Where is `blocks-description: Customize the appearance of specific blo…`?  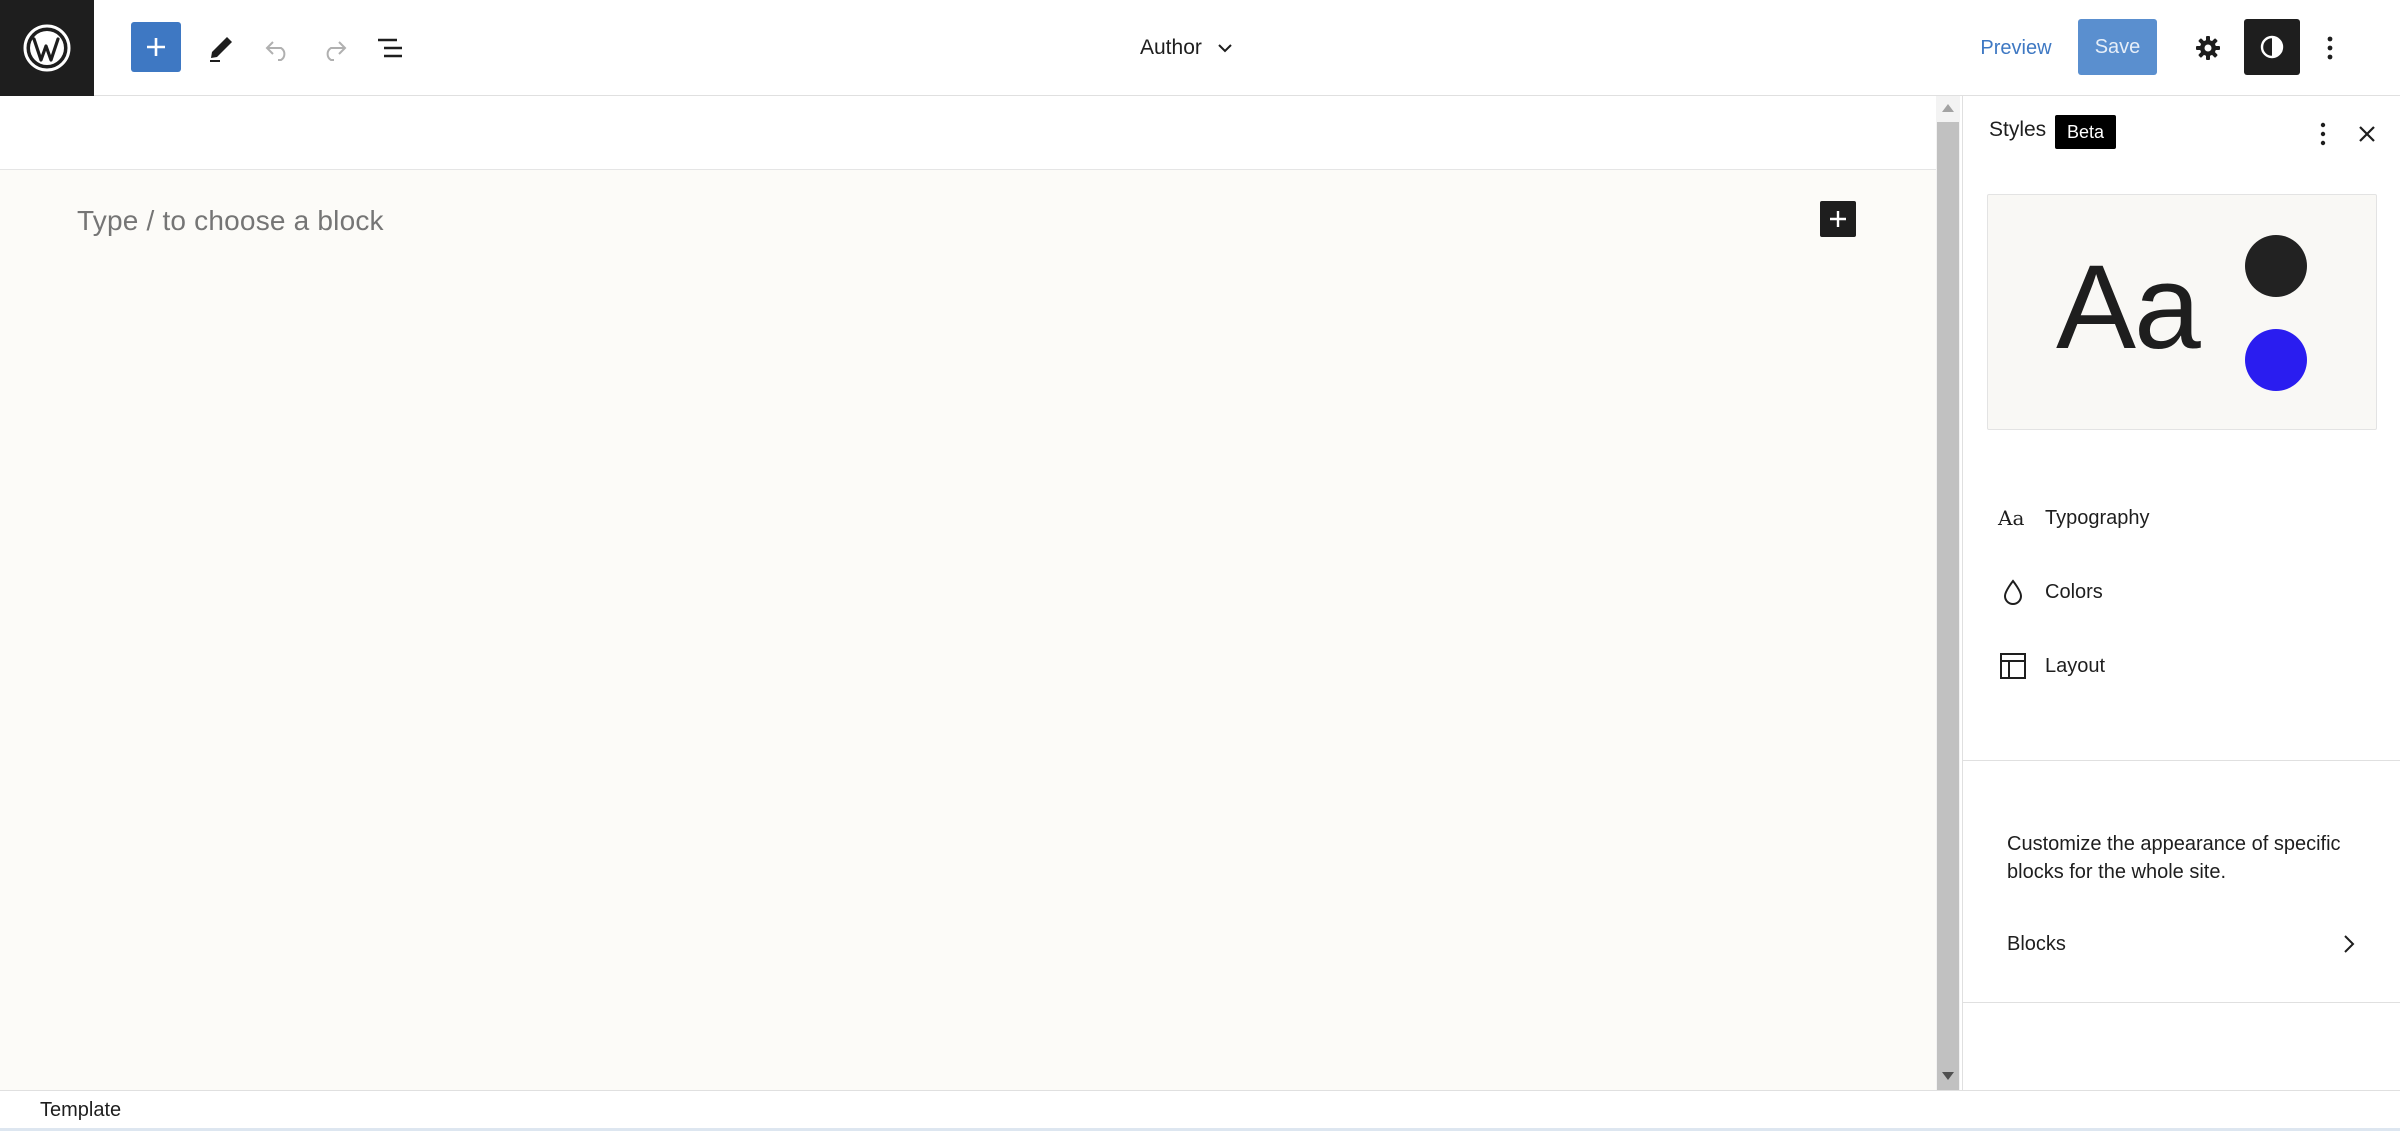 blocks-description: Customize the appearance of specific blo… is located at coordinates (2174, 858).